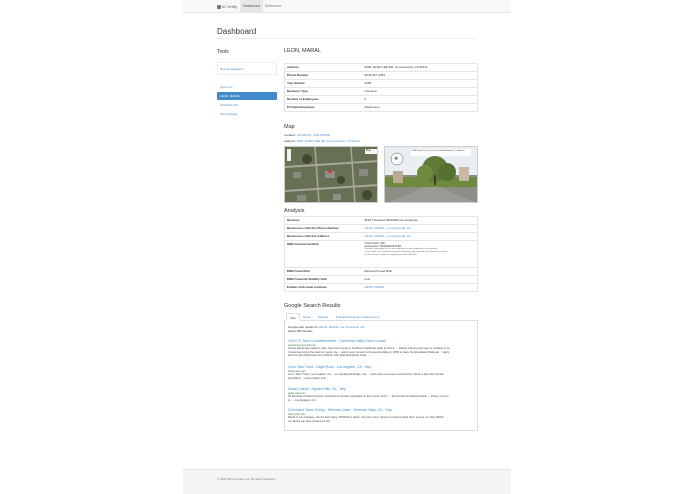  Describe the element at coordinates (247, 114) in the screenshot. I see `sidebar-item-john-renard: John Renard` at that location.